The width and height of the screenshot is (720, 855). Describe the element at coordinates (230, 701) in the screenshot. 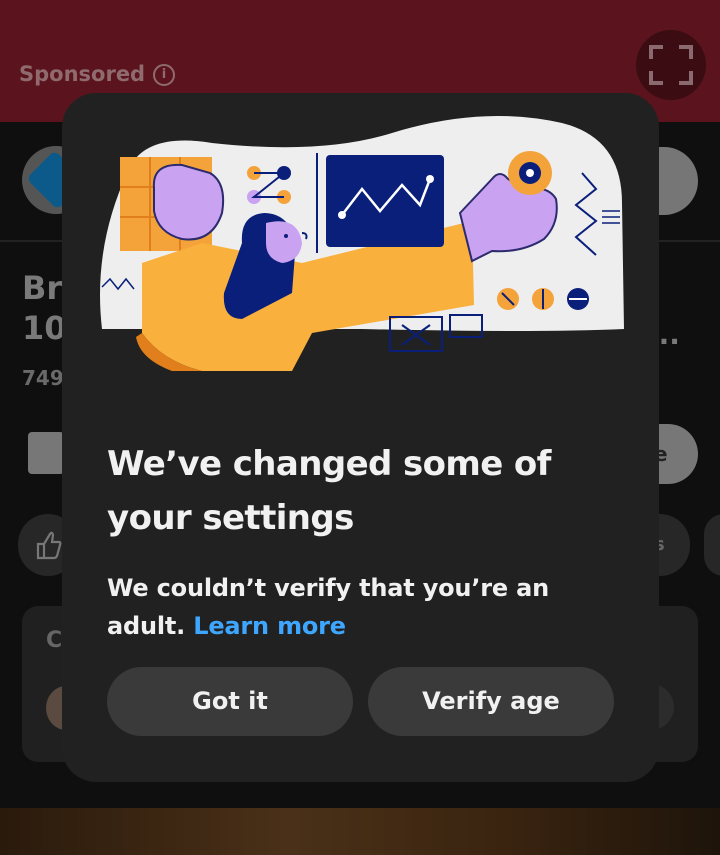

I see `got-it-button: Got it` at that location.